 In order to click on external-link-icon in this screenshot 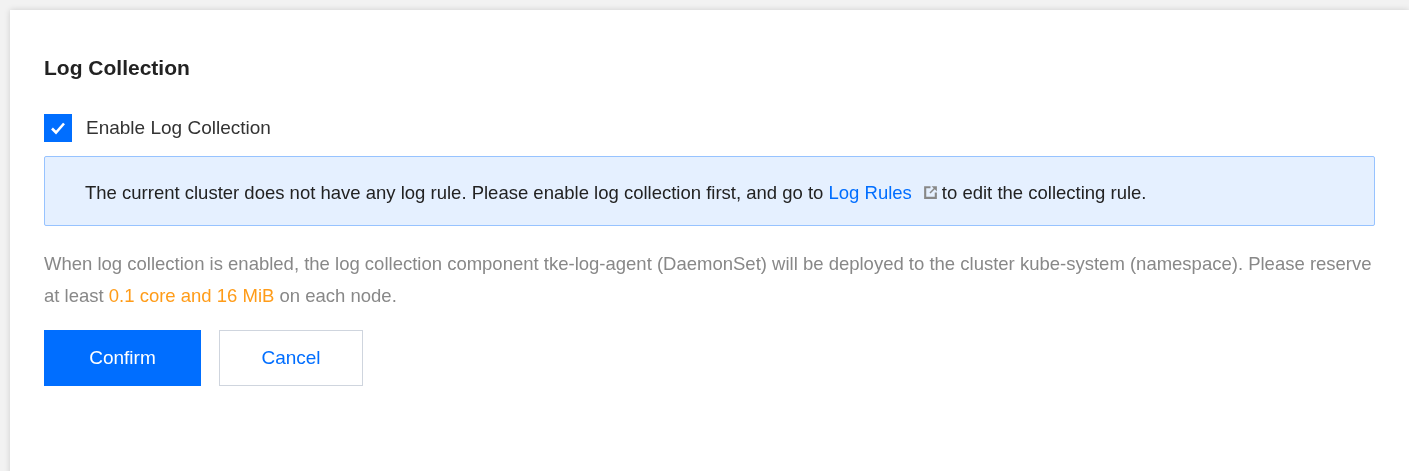, I will do `click(930, 192)`.